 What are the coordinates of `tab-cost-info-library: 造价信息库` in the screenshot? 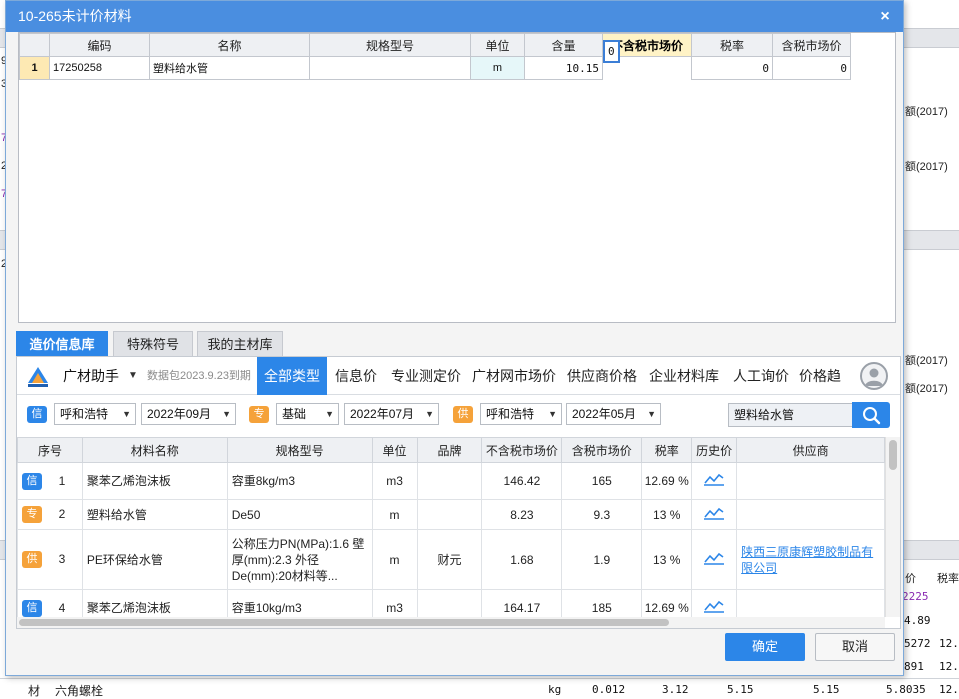 It's located at (62, 344).